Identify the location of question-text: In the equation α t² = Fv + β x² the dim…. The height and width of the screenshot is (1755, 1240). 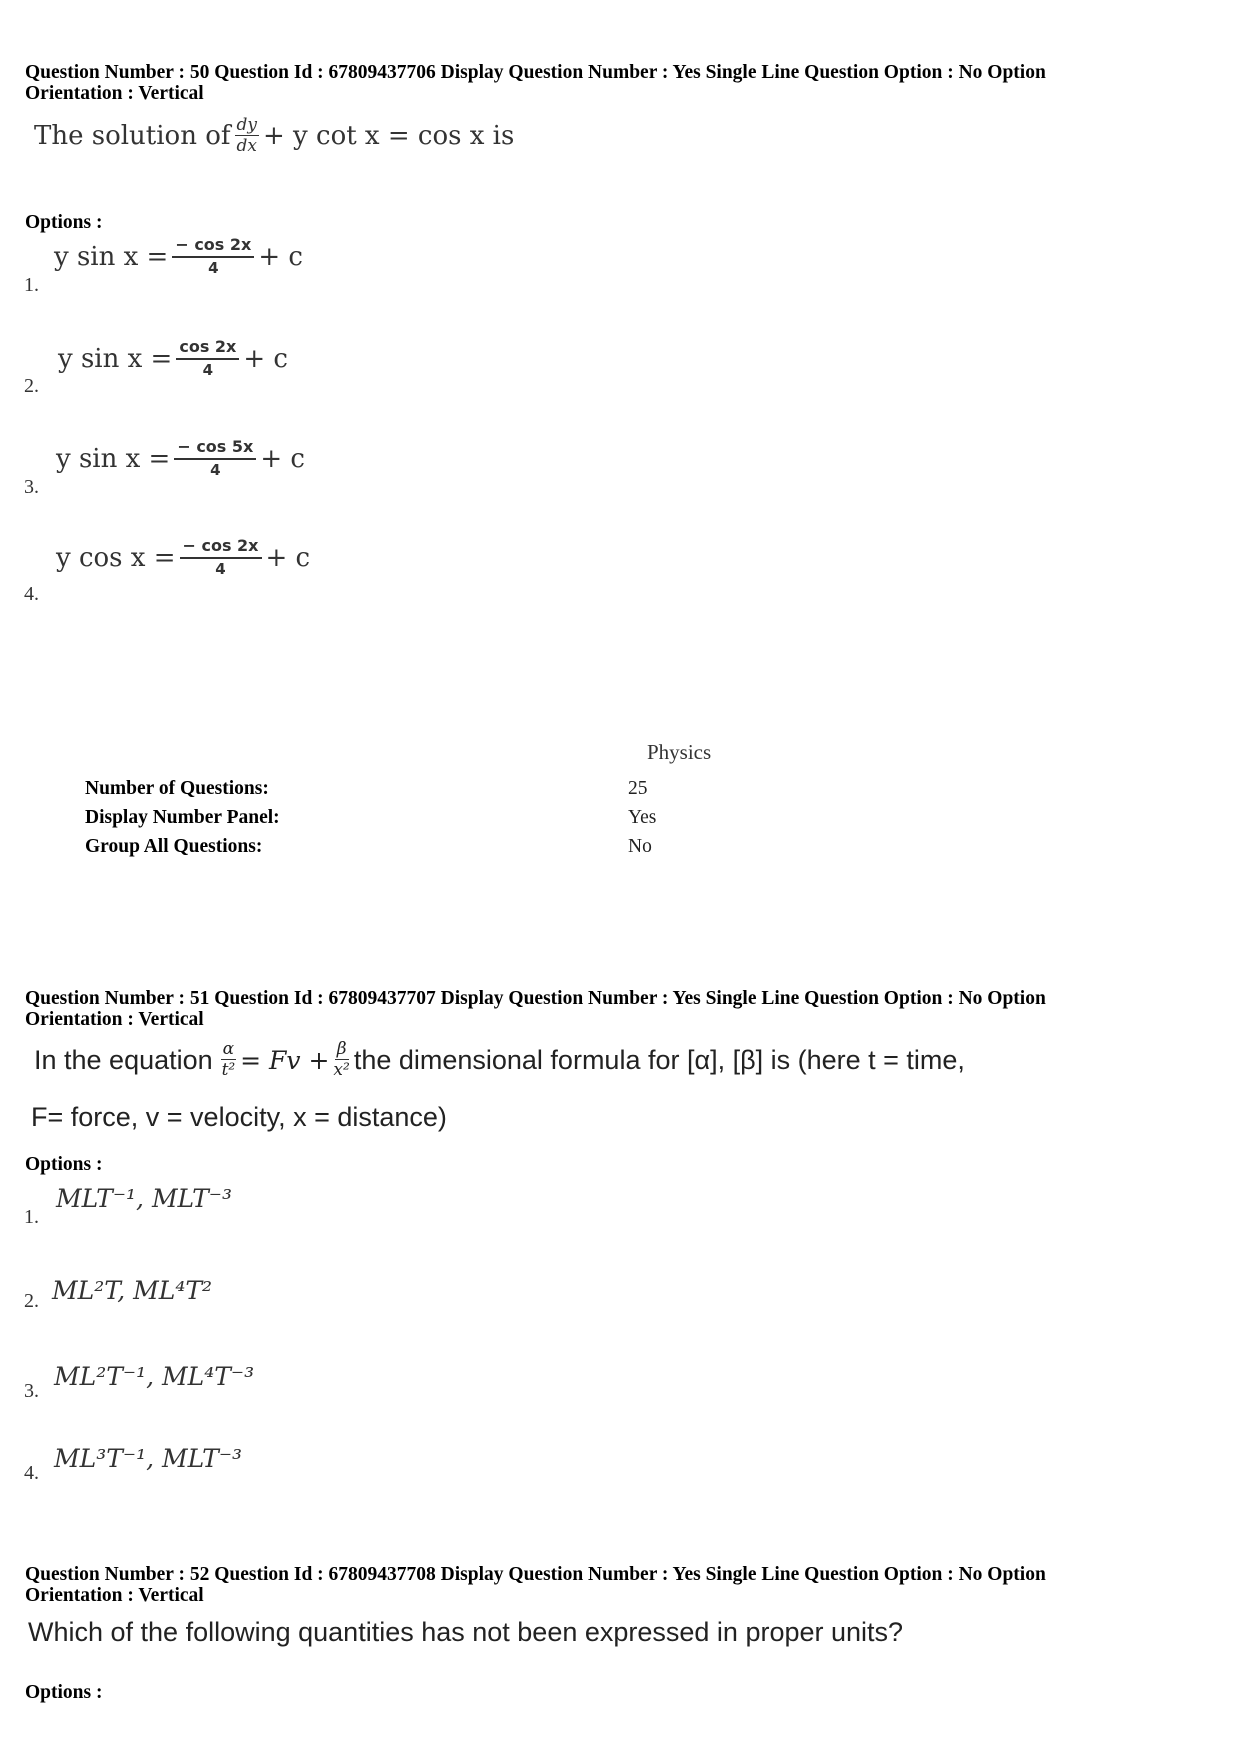
(499, 1060).